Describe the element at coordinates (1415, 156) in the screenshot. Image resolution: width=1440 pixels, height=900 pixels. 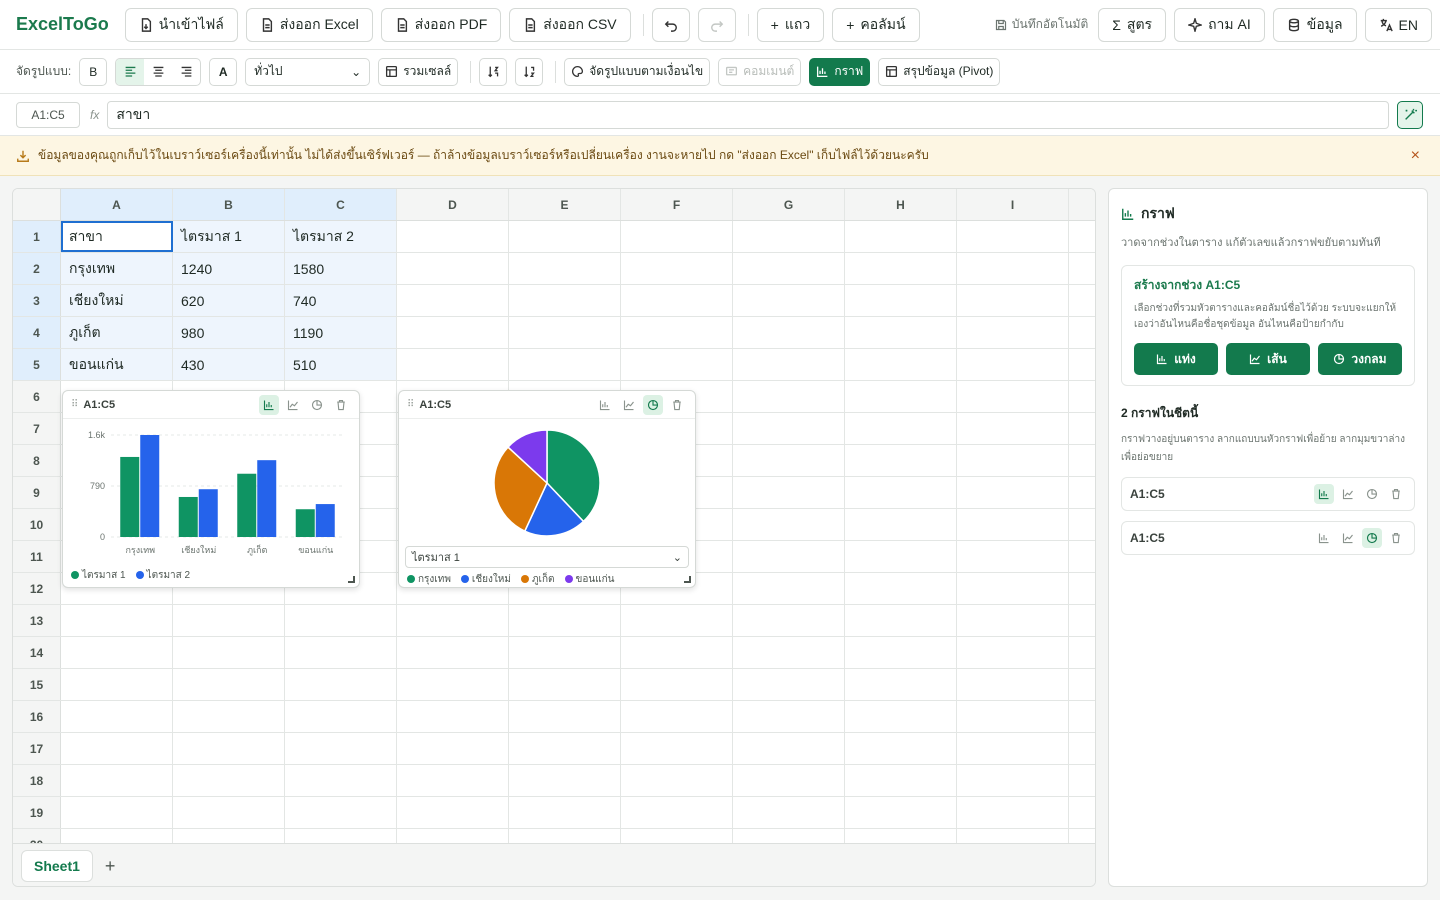
I see `close-icon: ×` at that location.